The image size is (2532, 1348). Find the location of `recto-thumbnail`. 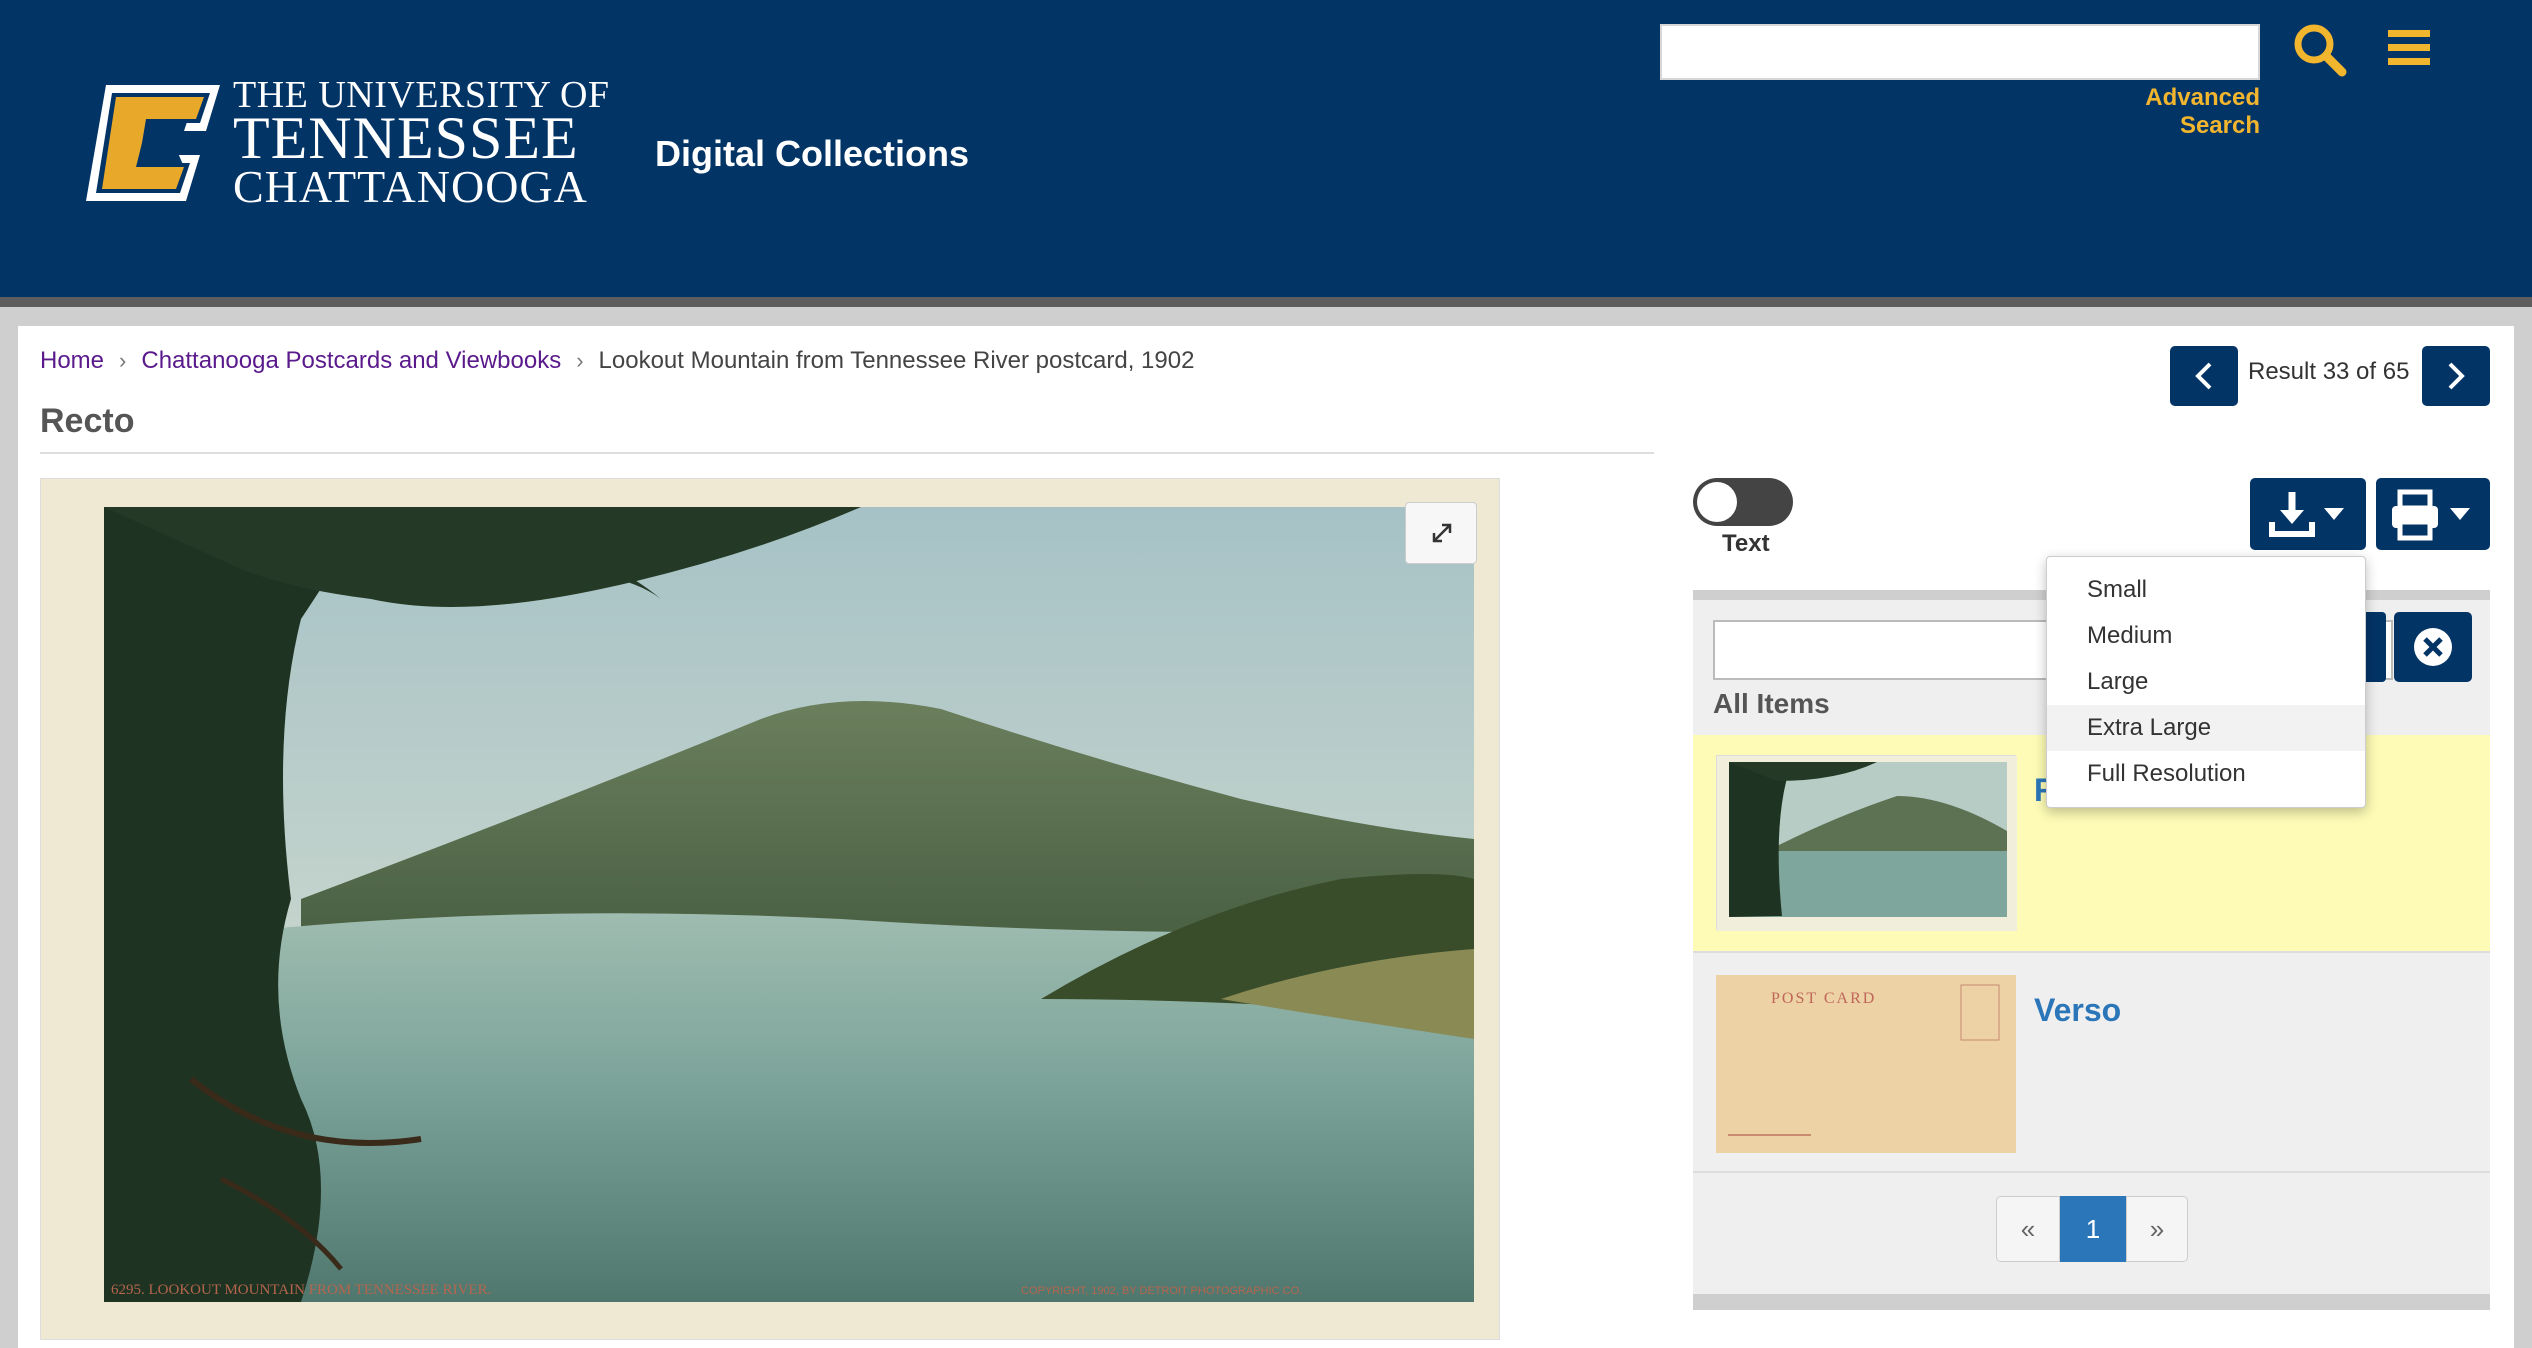

recto-thumbnail is located at coordinates (1866, 843).